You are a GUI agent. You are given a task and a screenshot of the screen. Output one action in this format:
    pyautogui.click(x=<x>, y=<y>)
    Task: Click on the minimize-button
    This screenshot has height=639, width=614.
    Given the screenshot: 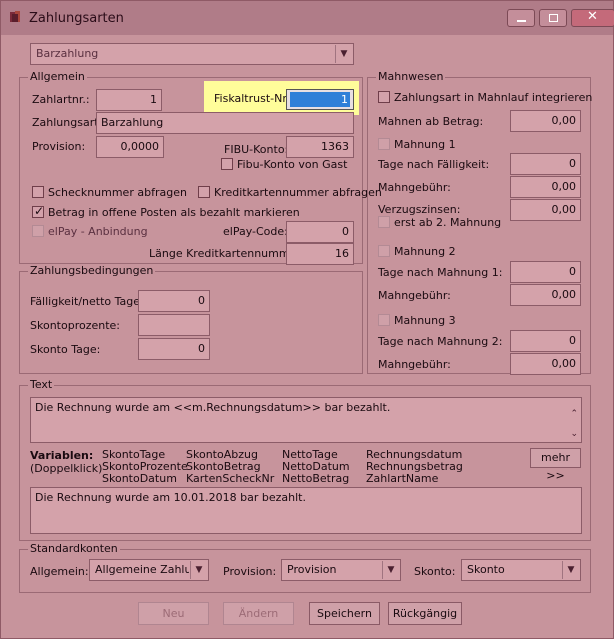 What is the action you would take?
    pyautogui.click(x=521, y=18)
    